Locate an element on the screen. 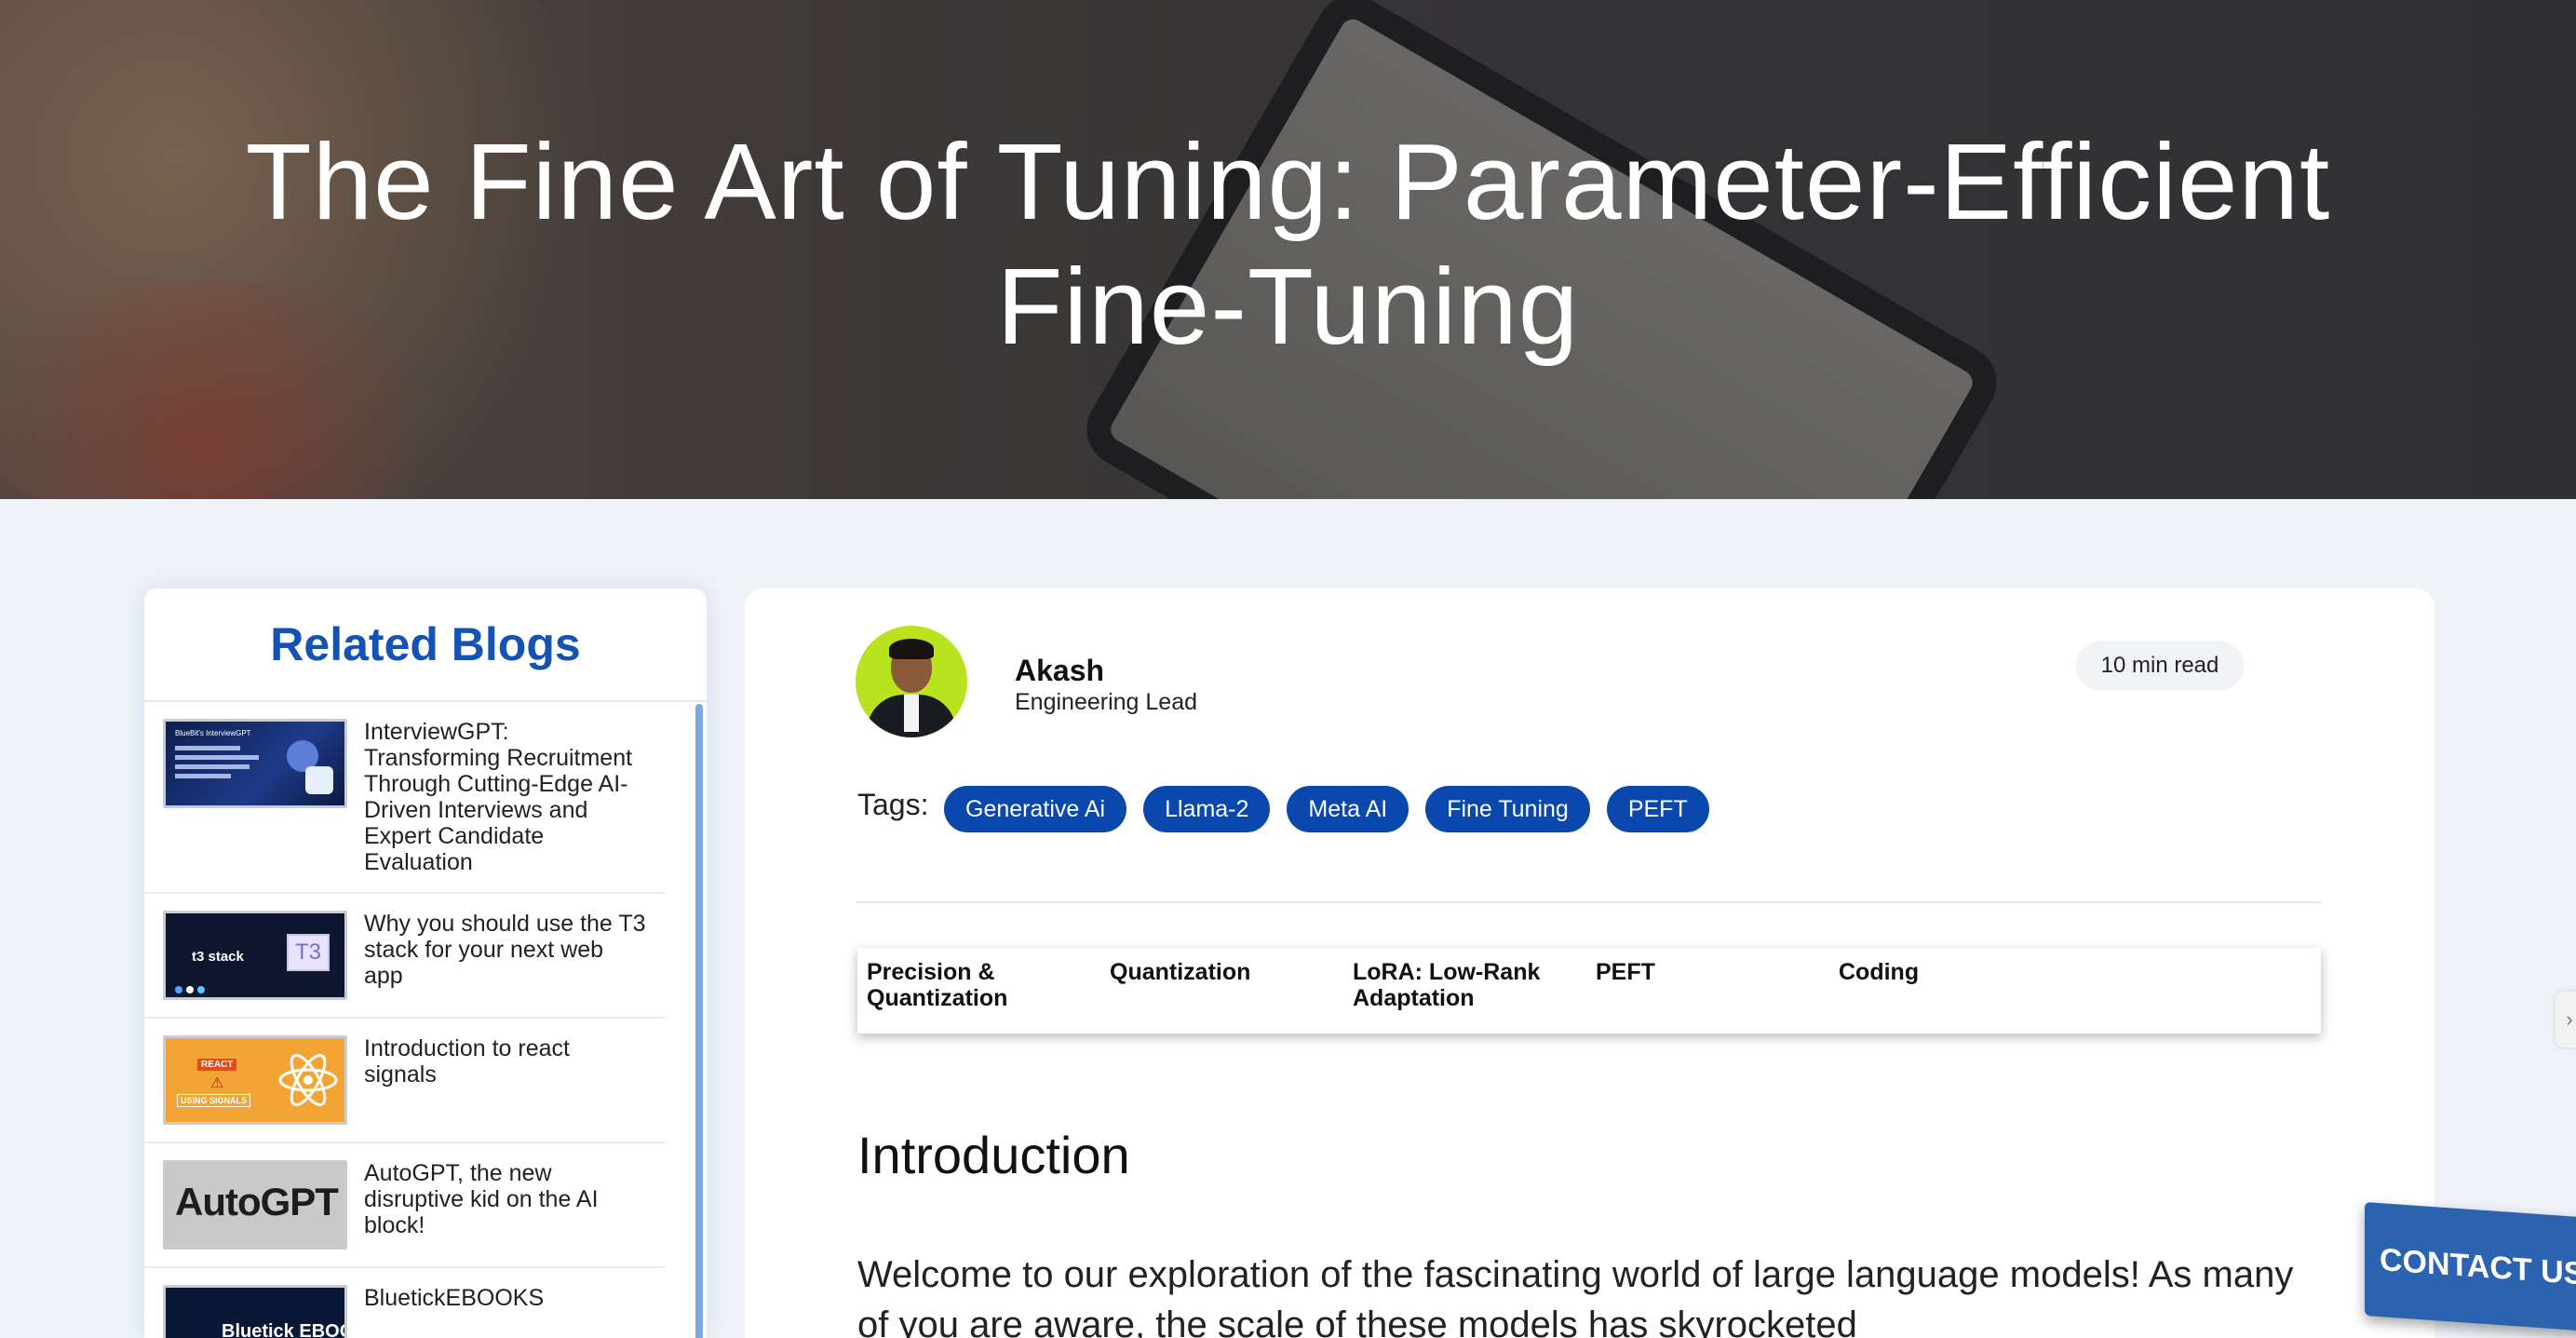 The width and height of the screenshot is (2576, 1338). thumbnail-text: AutoGPT is located at coordinates (257, 1201).